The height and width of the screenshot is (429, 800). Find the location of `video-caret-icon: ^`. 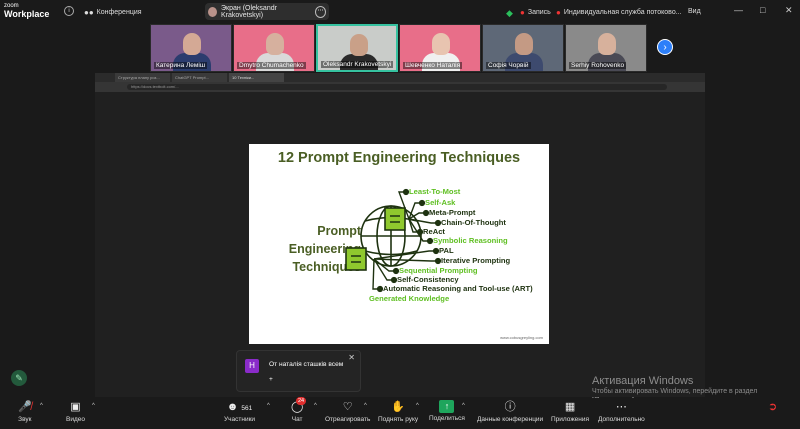

video-caret-icon: ^ is located at coordinates (93, 406).